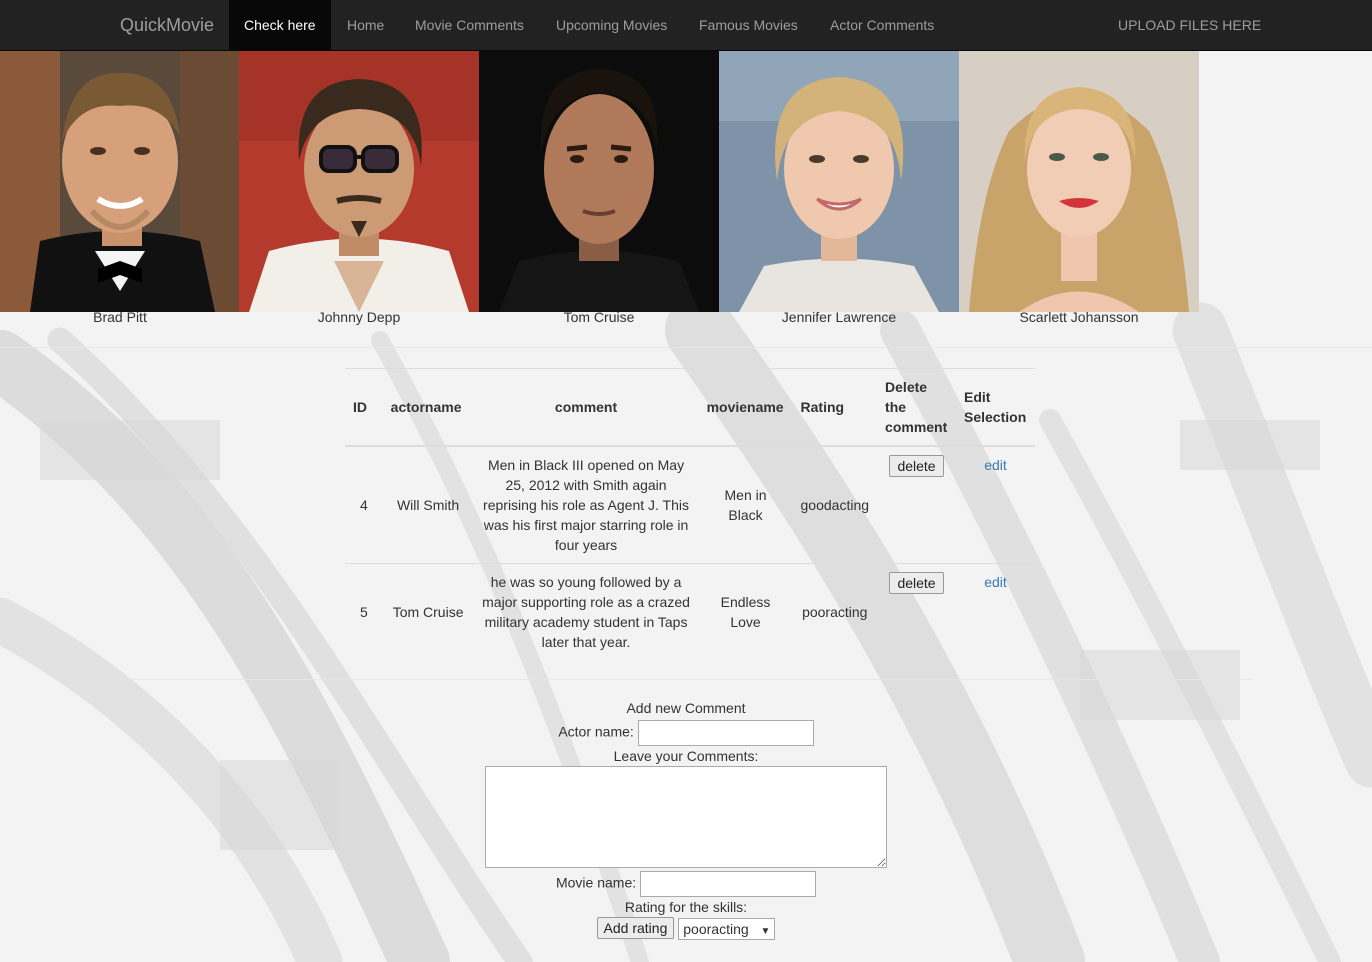 This screenshot has width=1372, height=962. What do you see at coordinates (364, 407) in the screenshot?
I see `header-id: ID` at bounding box center [364, 407].